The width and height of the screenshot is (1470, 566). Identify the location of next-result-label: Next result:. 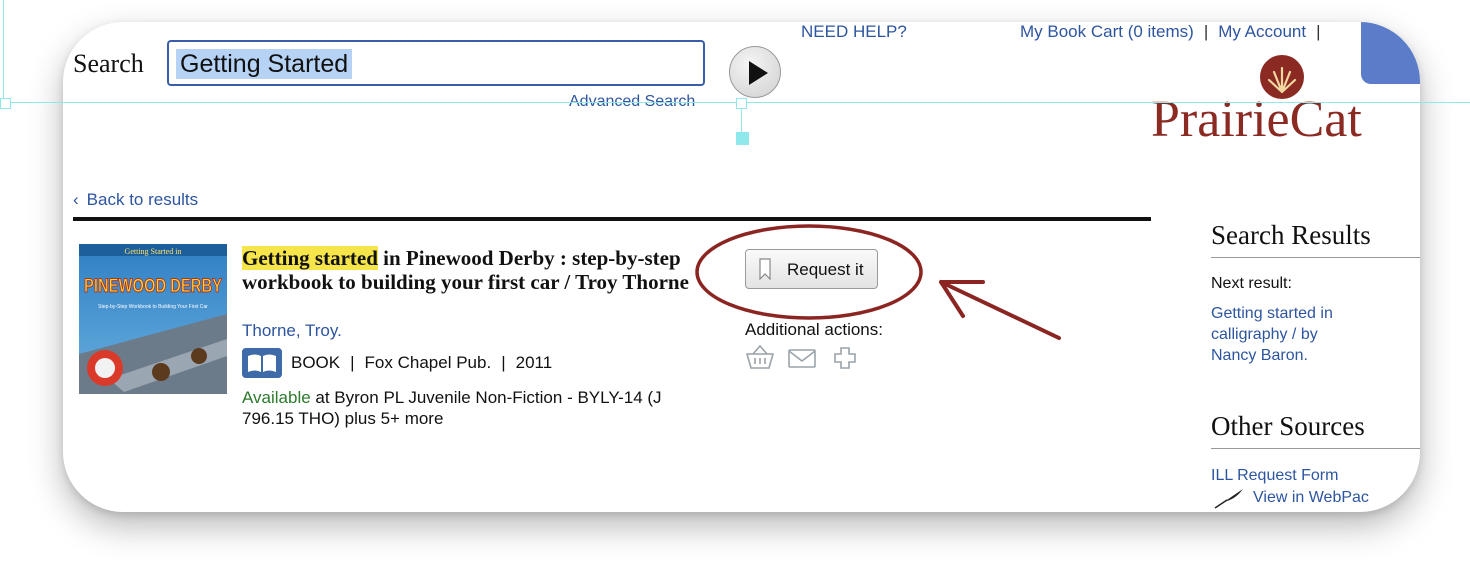
(1251, 283).